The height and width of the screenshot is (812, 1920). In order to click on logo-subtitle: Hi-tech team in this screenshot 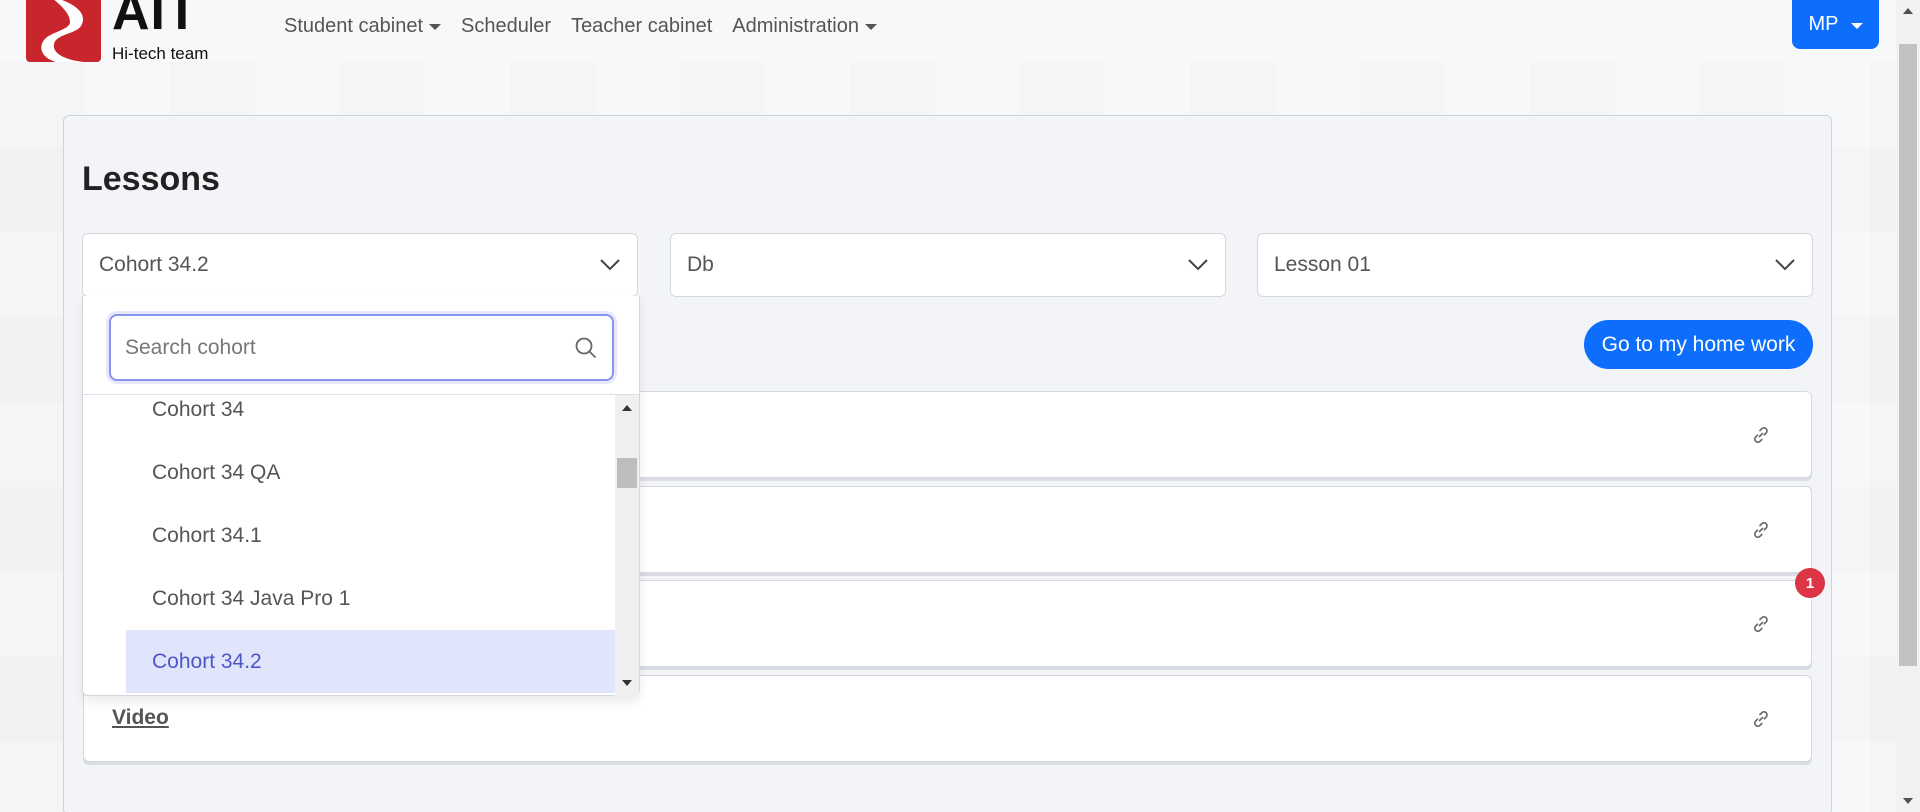, I will do `click(160, 53)`.